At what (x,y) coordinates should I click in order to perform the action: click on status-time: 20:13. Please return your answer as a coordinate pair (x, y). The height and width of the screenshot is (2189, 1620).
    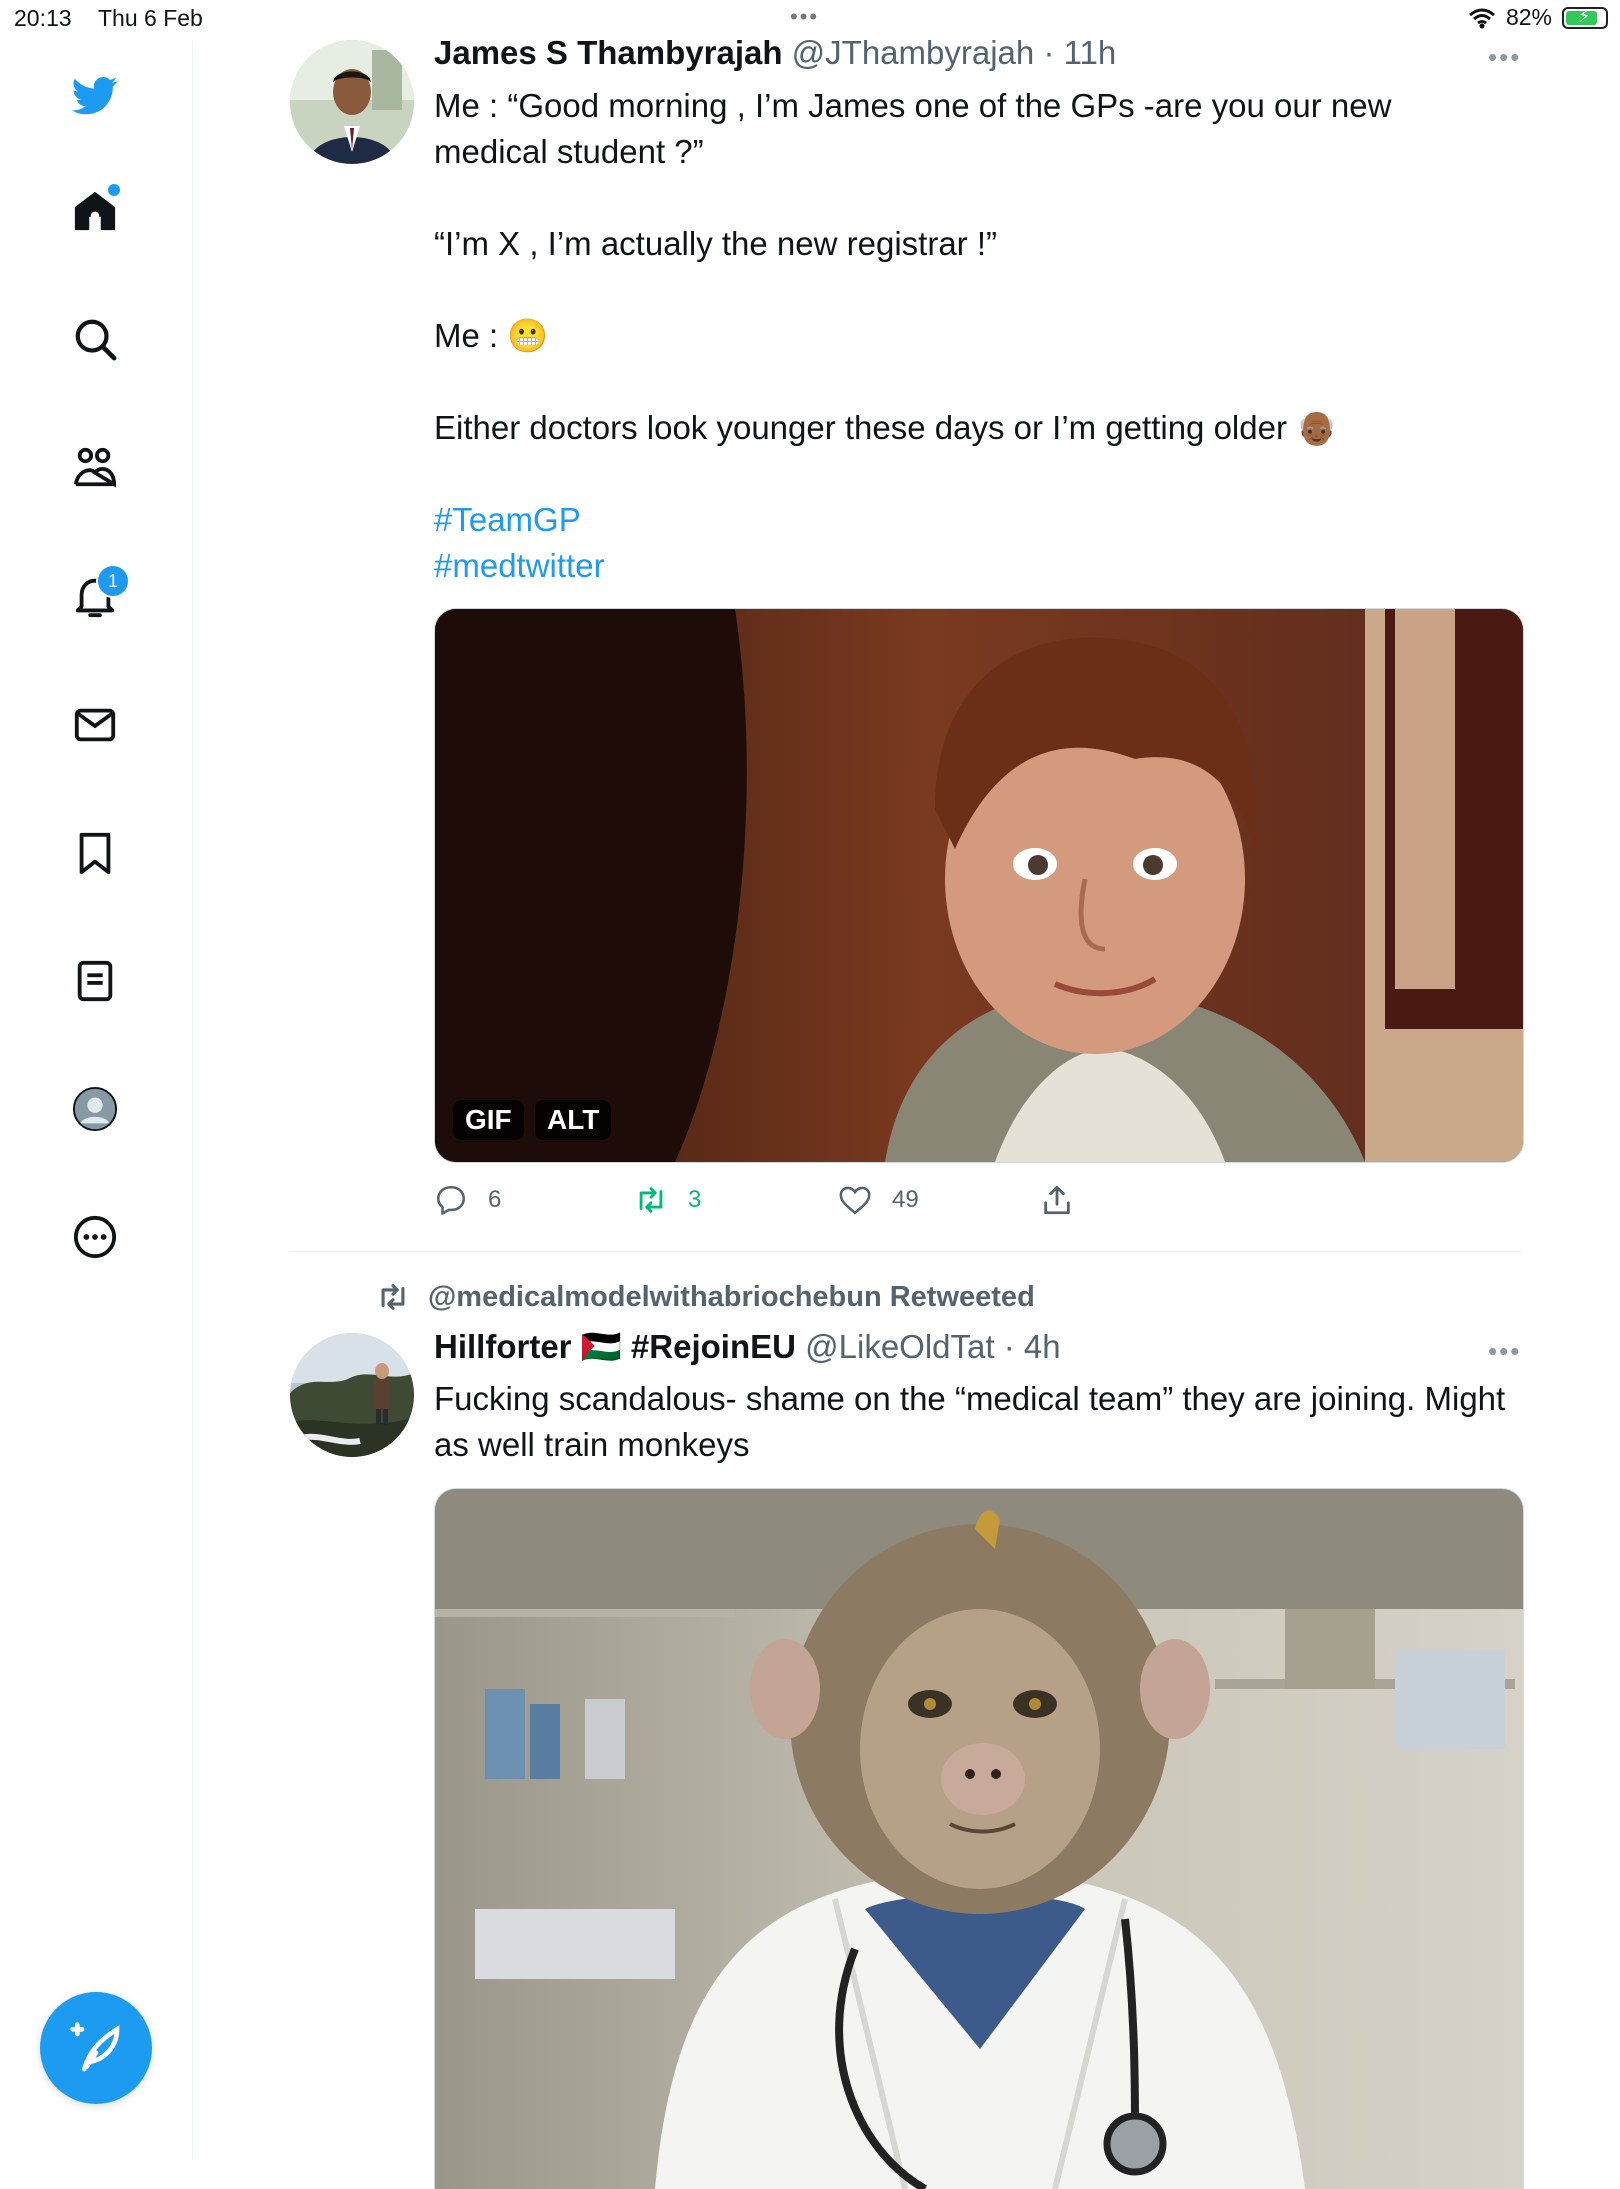
    Looking at the image, I should click on (43, 18).